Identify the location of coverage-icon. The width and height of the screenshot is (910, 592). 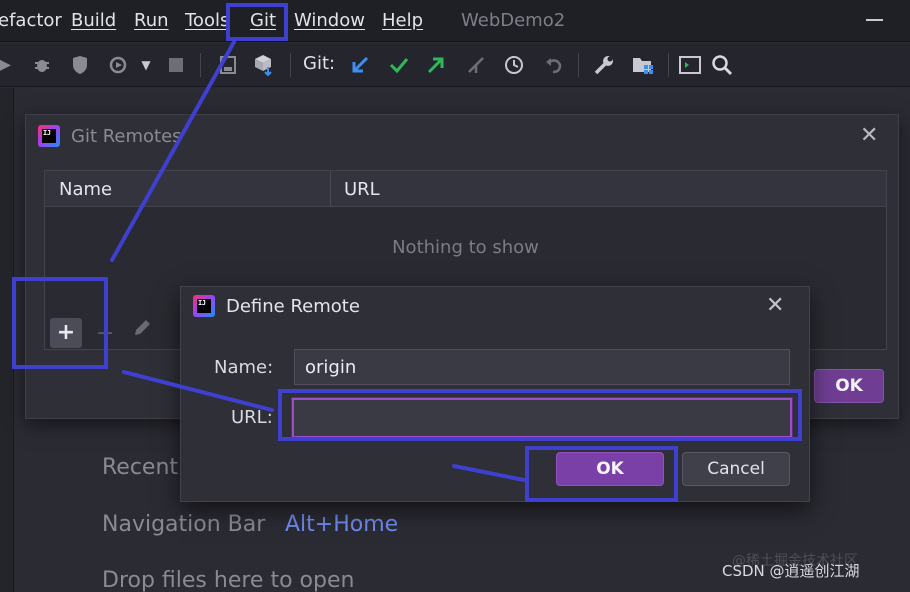
(80, 65).